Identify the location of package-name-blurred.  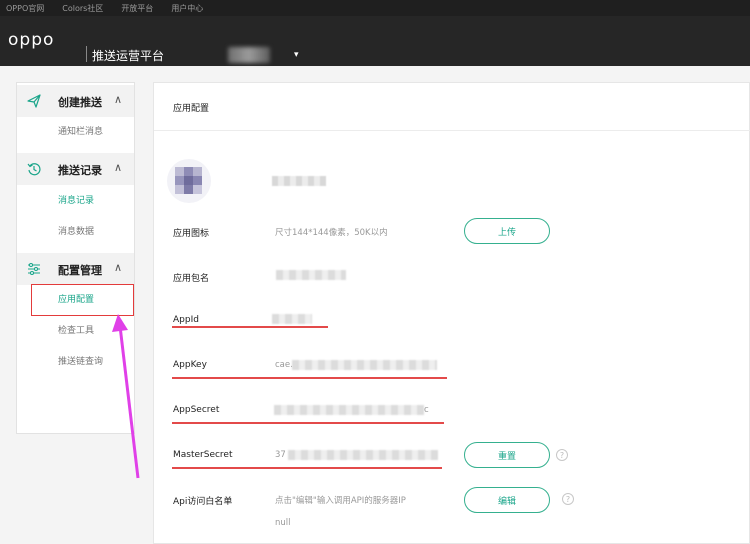
(311, 275).